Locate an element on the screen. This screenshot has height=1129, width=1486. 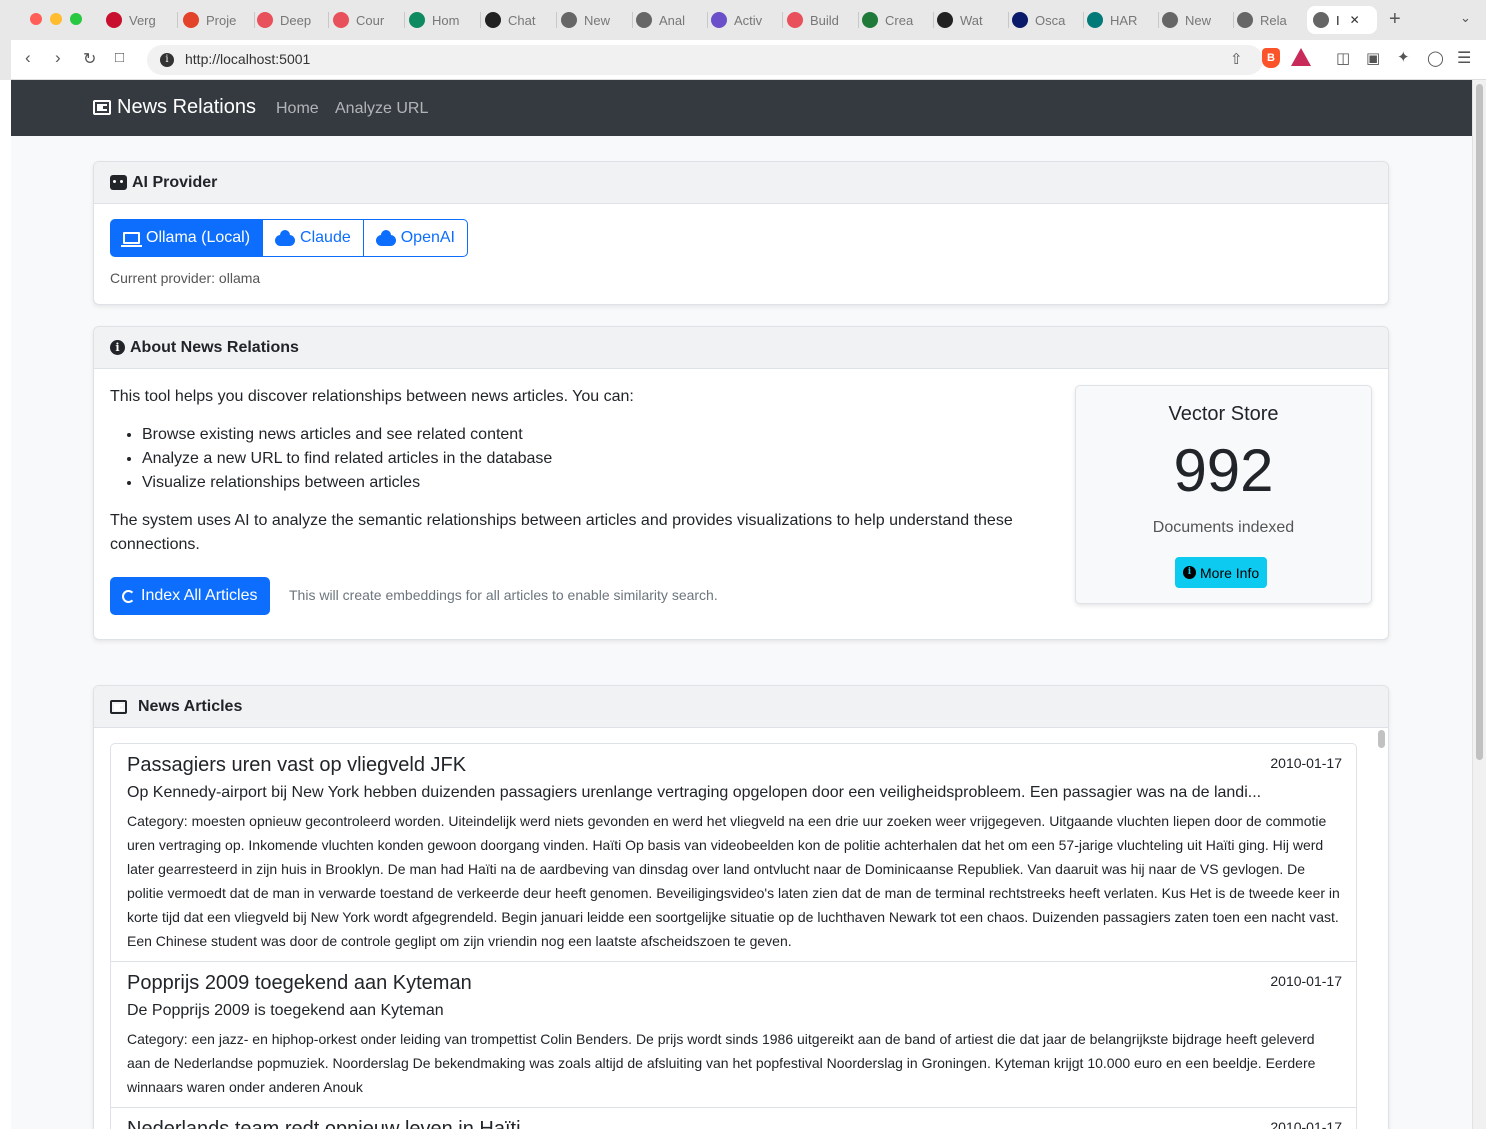
browser-tab: I ✕ is located at coordinates (1342, 20).